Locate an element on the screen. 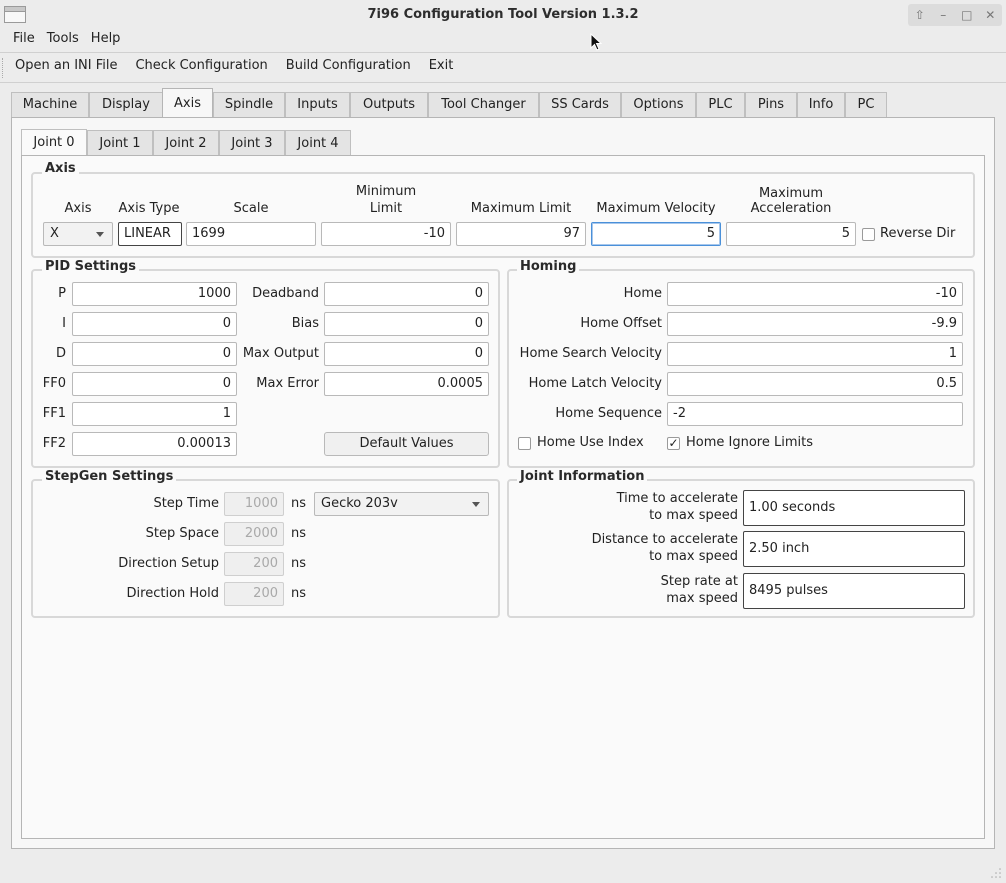  max-limit-input: 97 is located at coordinates (521, 234).